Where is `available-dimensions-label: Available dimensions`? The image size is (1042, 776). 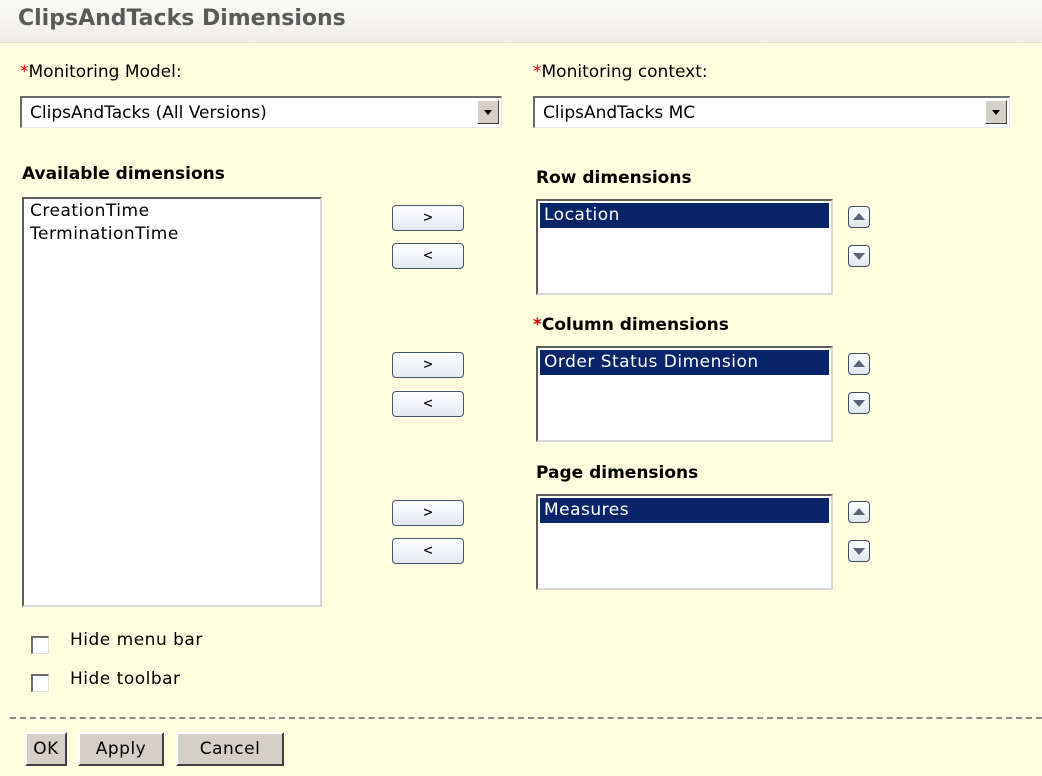
available-dimensions-label: Available dimensions is located at coordinates (123, 174).